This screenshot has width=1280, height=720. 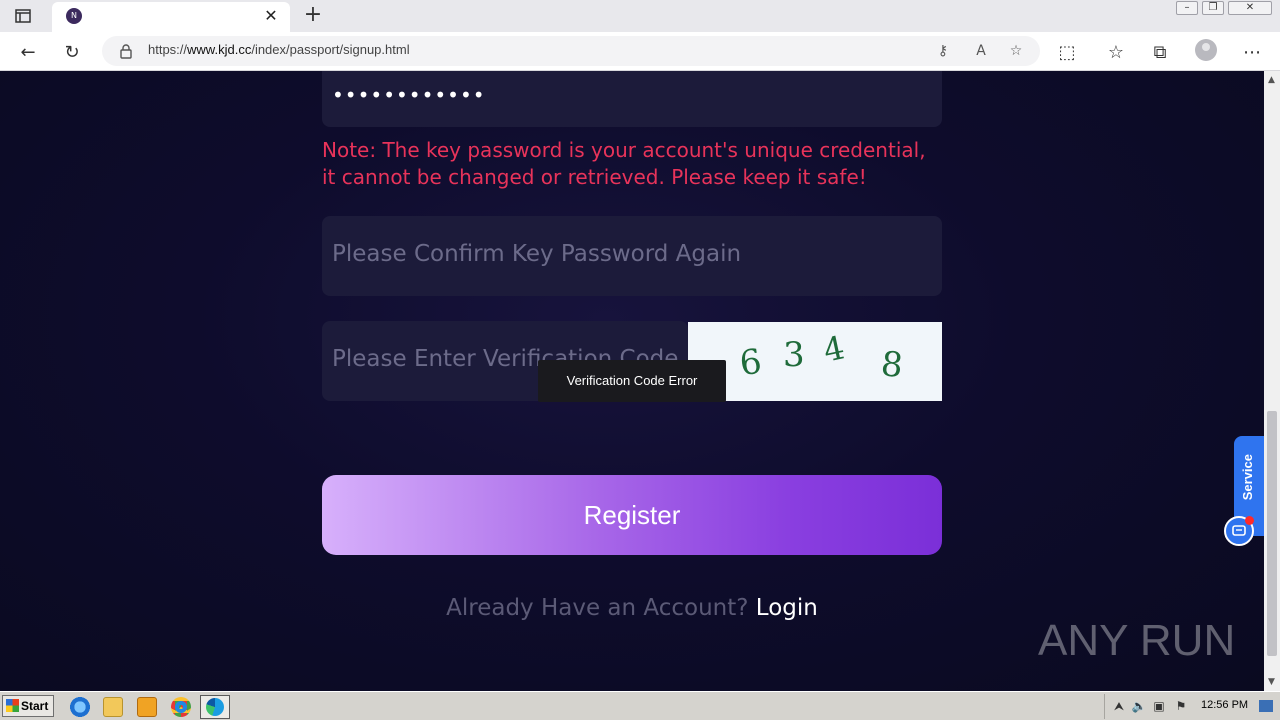 I want to click on minimize-button: –, so click(x=1187, y=8).